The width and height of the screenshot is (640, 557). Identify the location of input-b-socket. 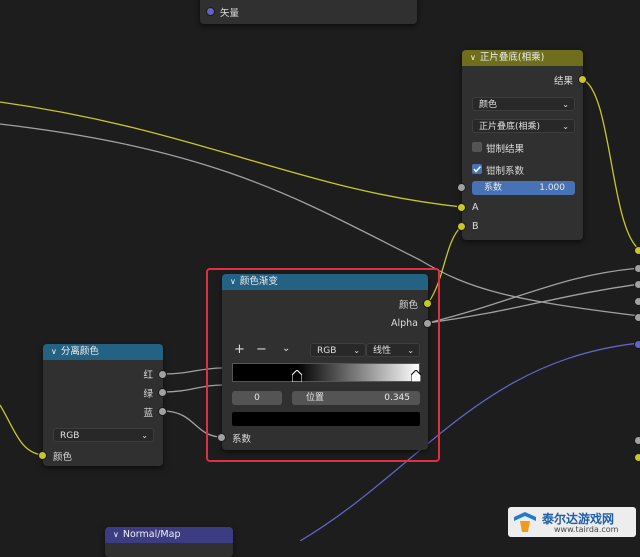
(461, 226).